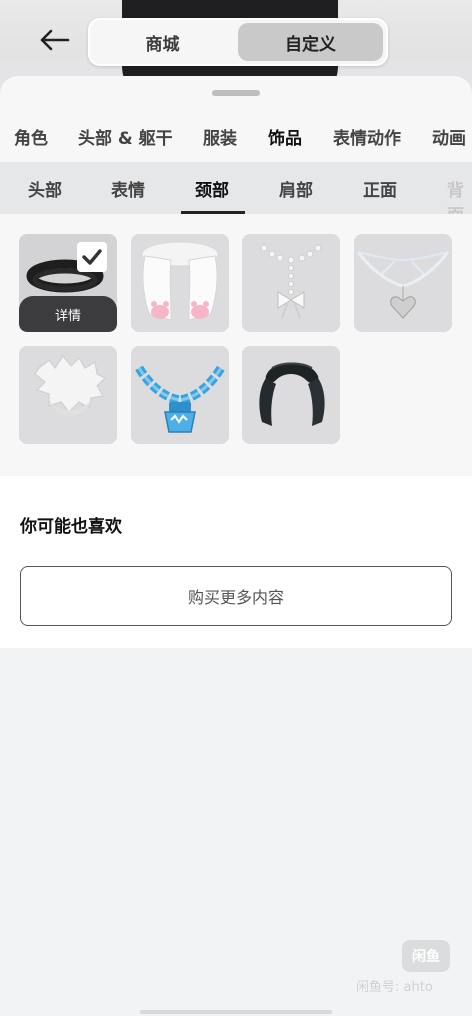 The width and height of the screenshot is (472, 1016). Describe the element at coordinates (296, 188) in the screenshot. I see `subcategory-tab-shoulder: 肩部` at that location.